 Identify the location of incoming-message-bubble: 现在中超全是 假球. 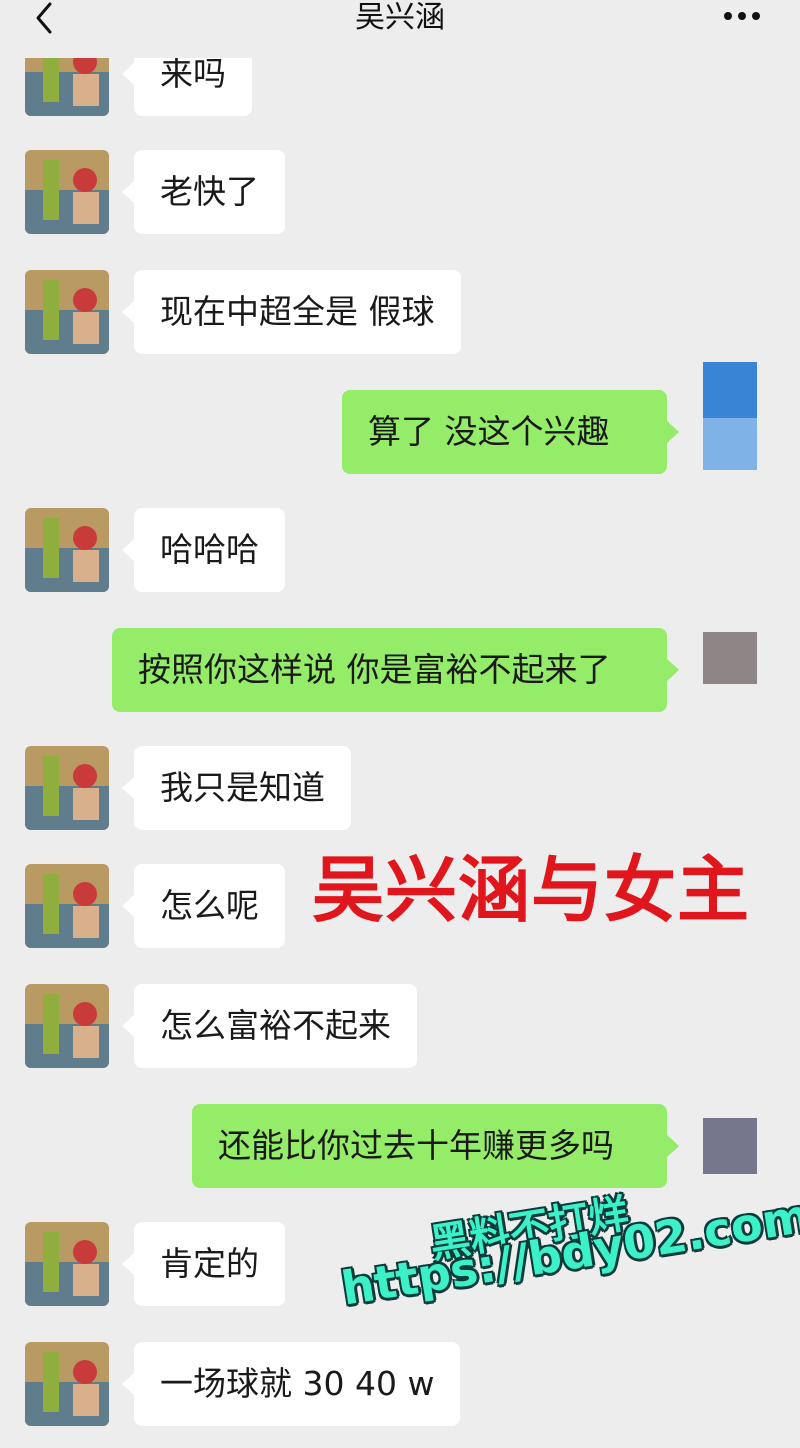
(291, 312).